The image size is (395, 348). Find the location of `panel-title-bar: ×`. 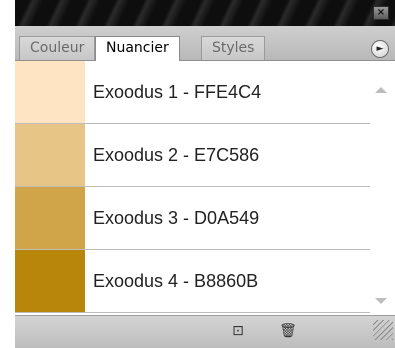

panel-title-bar: × is located at coordinates (205, 13).